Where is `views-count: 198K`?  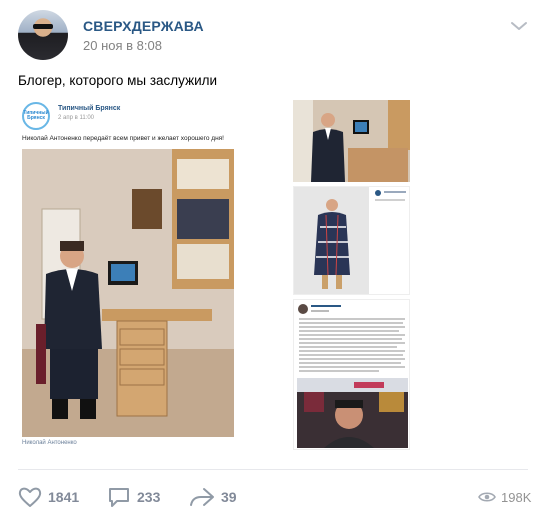 views-count: 198K is located at coordinates (516, 497).